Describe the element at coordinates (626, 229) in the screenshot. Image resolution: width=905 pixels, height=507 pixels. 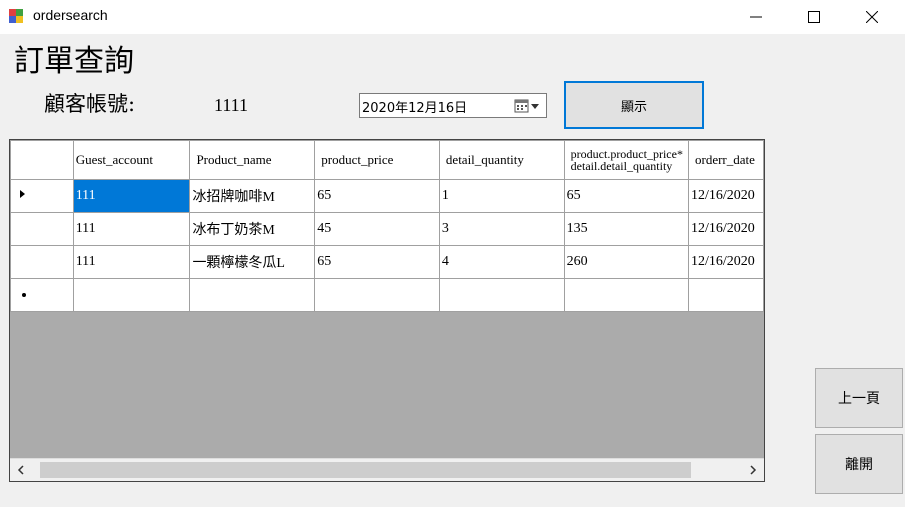
I see `table-cell: 135` at that location.